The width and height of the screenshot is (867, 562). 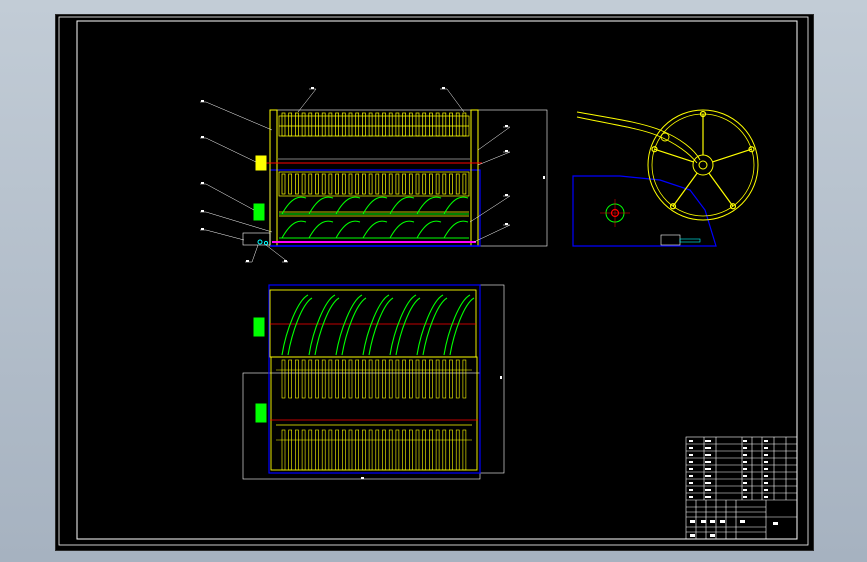 What do you see at coordinates (261, 163) in the screenshot?
I see `upper-sprocket` at bounding box center [261, 163].